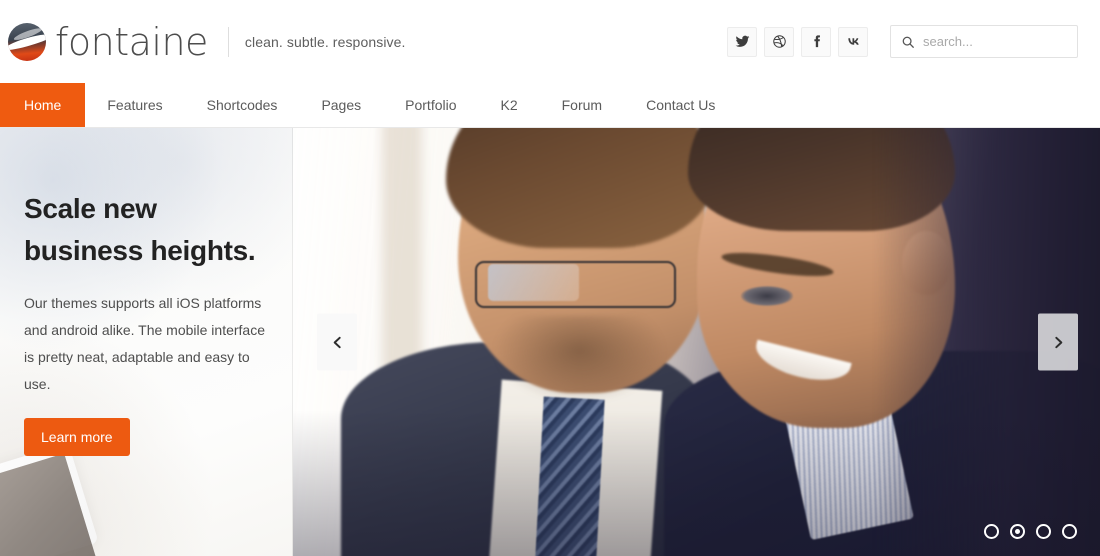  I want to click on hero-title: Scale new business heights., so click(140, 229).